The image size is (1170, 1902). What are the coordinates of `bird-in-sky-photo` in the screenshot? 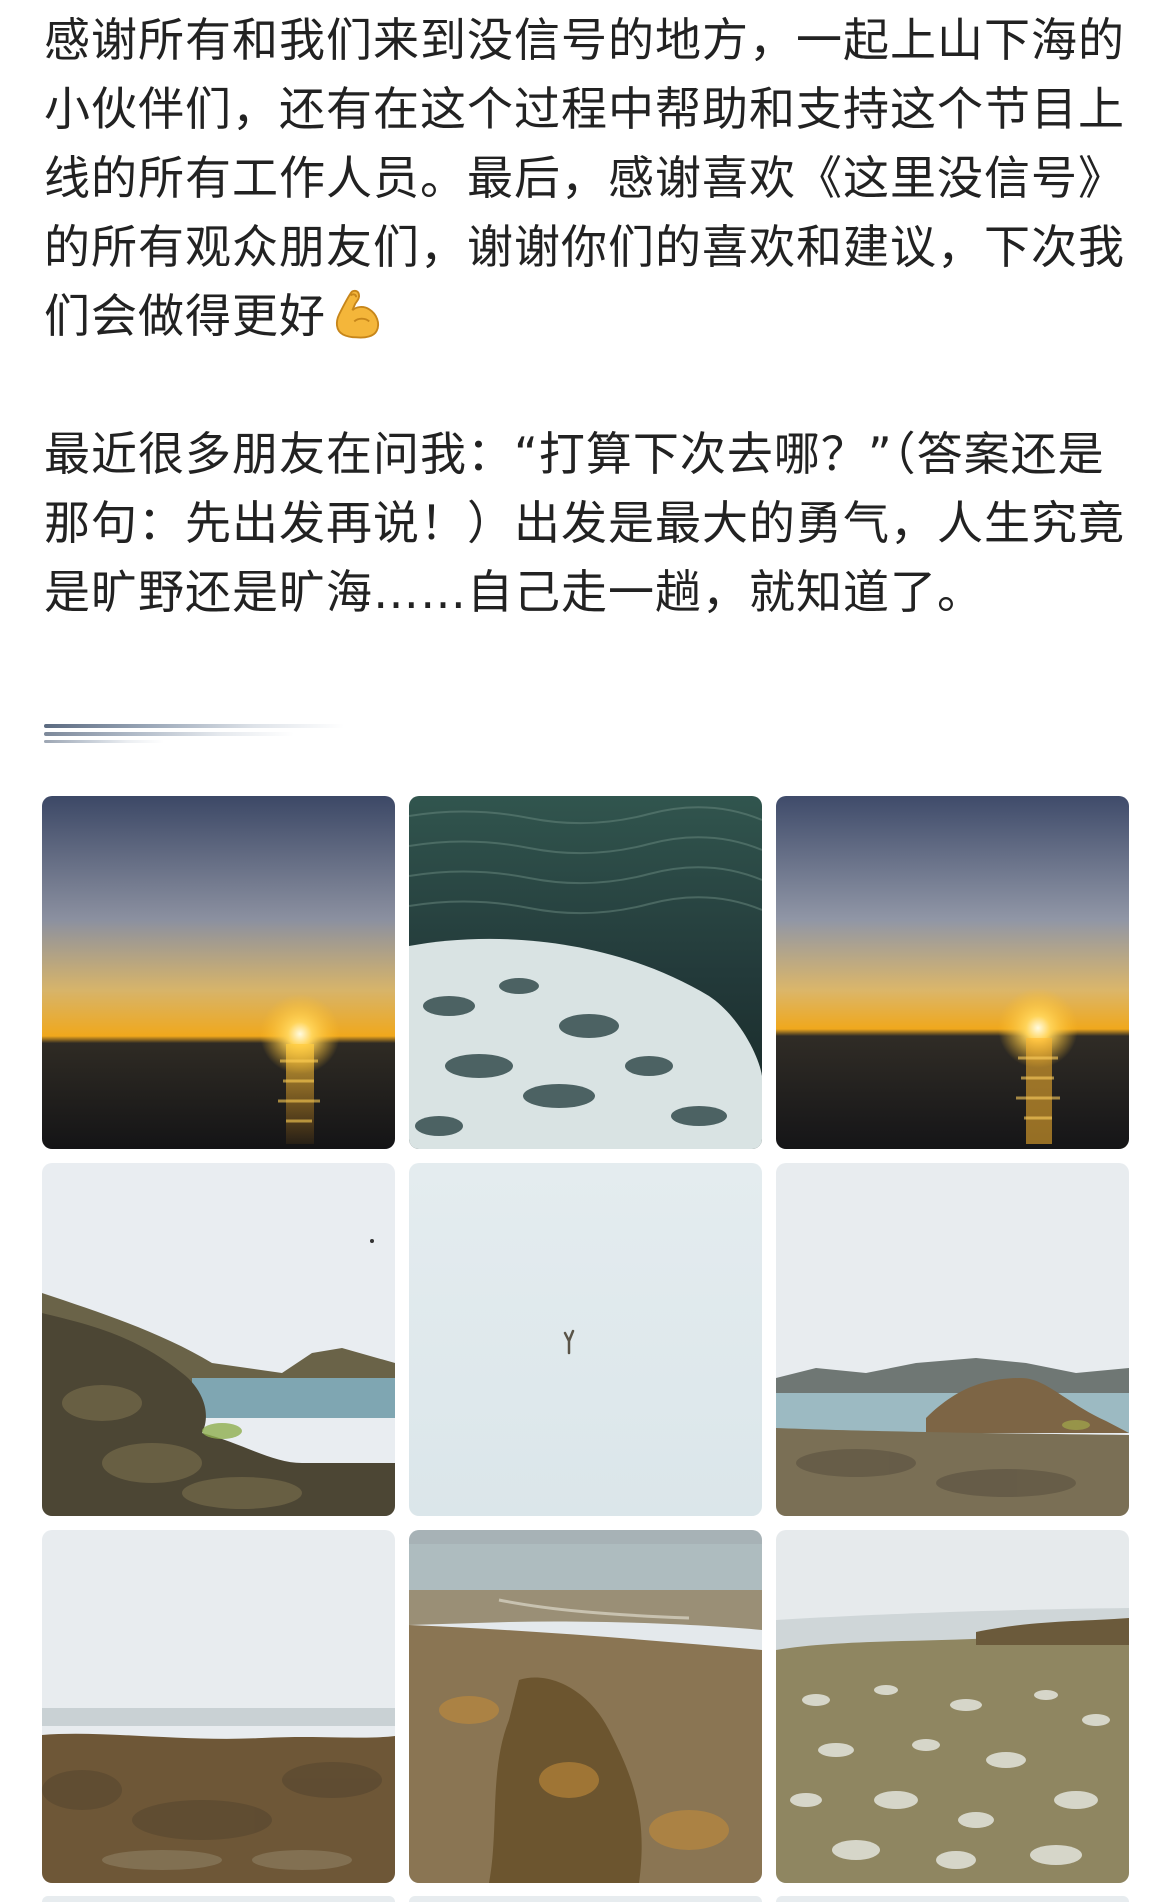 It's located at (585, 1339).